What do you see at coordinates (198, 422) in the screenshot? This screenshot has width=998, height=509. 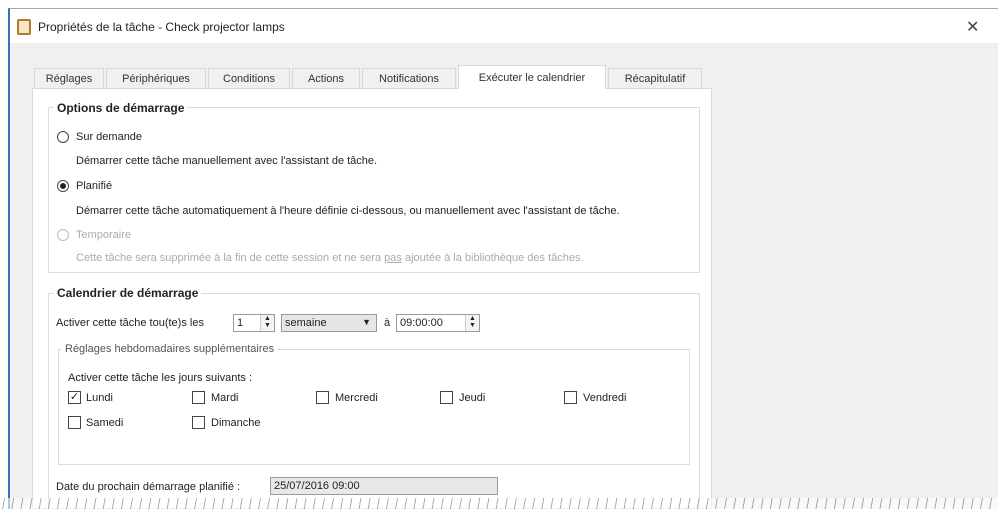 I see `dimanche-checkbox` at bounding box center [198, 422].